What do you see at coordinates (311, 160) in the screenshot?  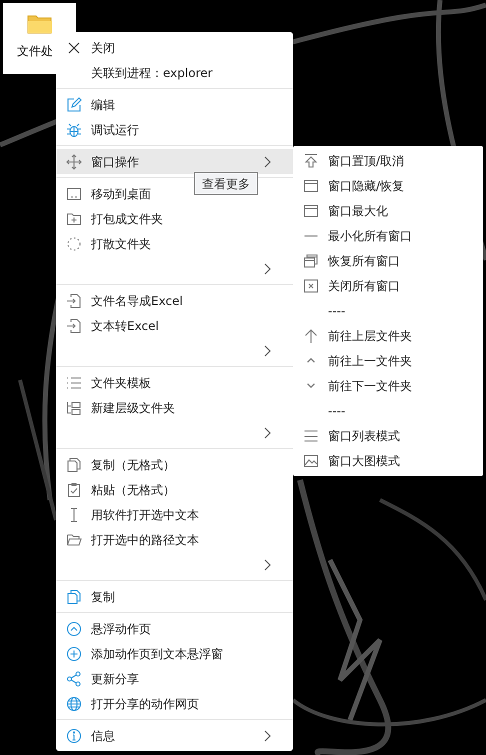 I see `arrow-up-bar-icon` at bounding box center [311, 160].